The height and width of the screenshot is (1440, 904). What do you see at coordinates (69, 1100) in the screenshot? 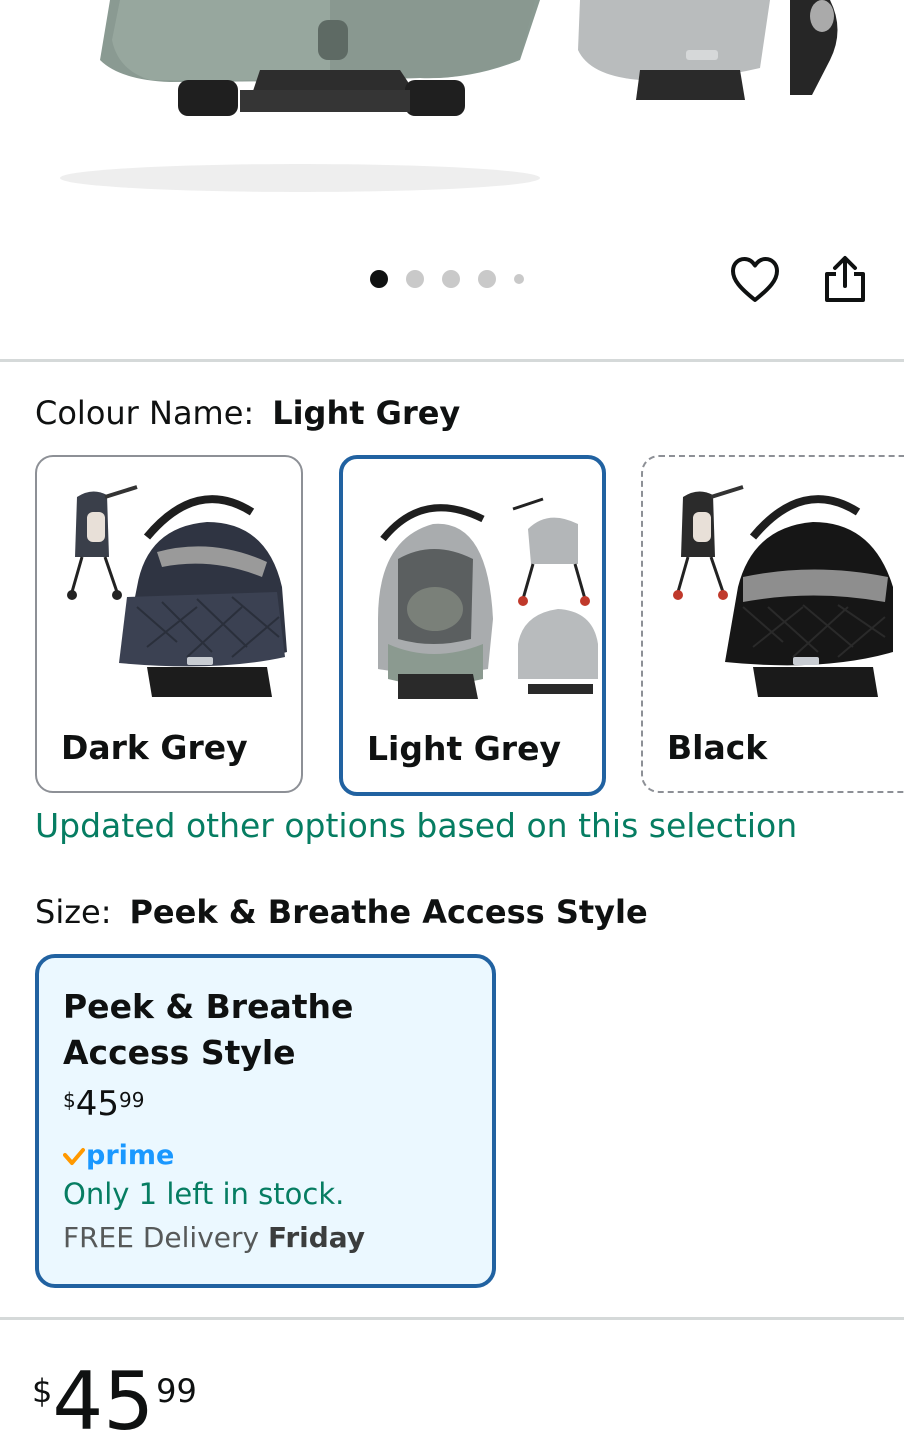
I see `price-symbol: $` at bounding box center [69, 1100].